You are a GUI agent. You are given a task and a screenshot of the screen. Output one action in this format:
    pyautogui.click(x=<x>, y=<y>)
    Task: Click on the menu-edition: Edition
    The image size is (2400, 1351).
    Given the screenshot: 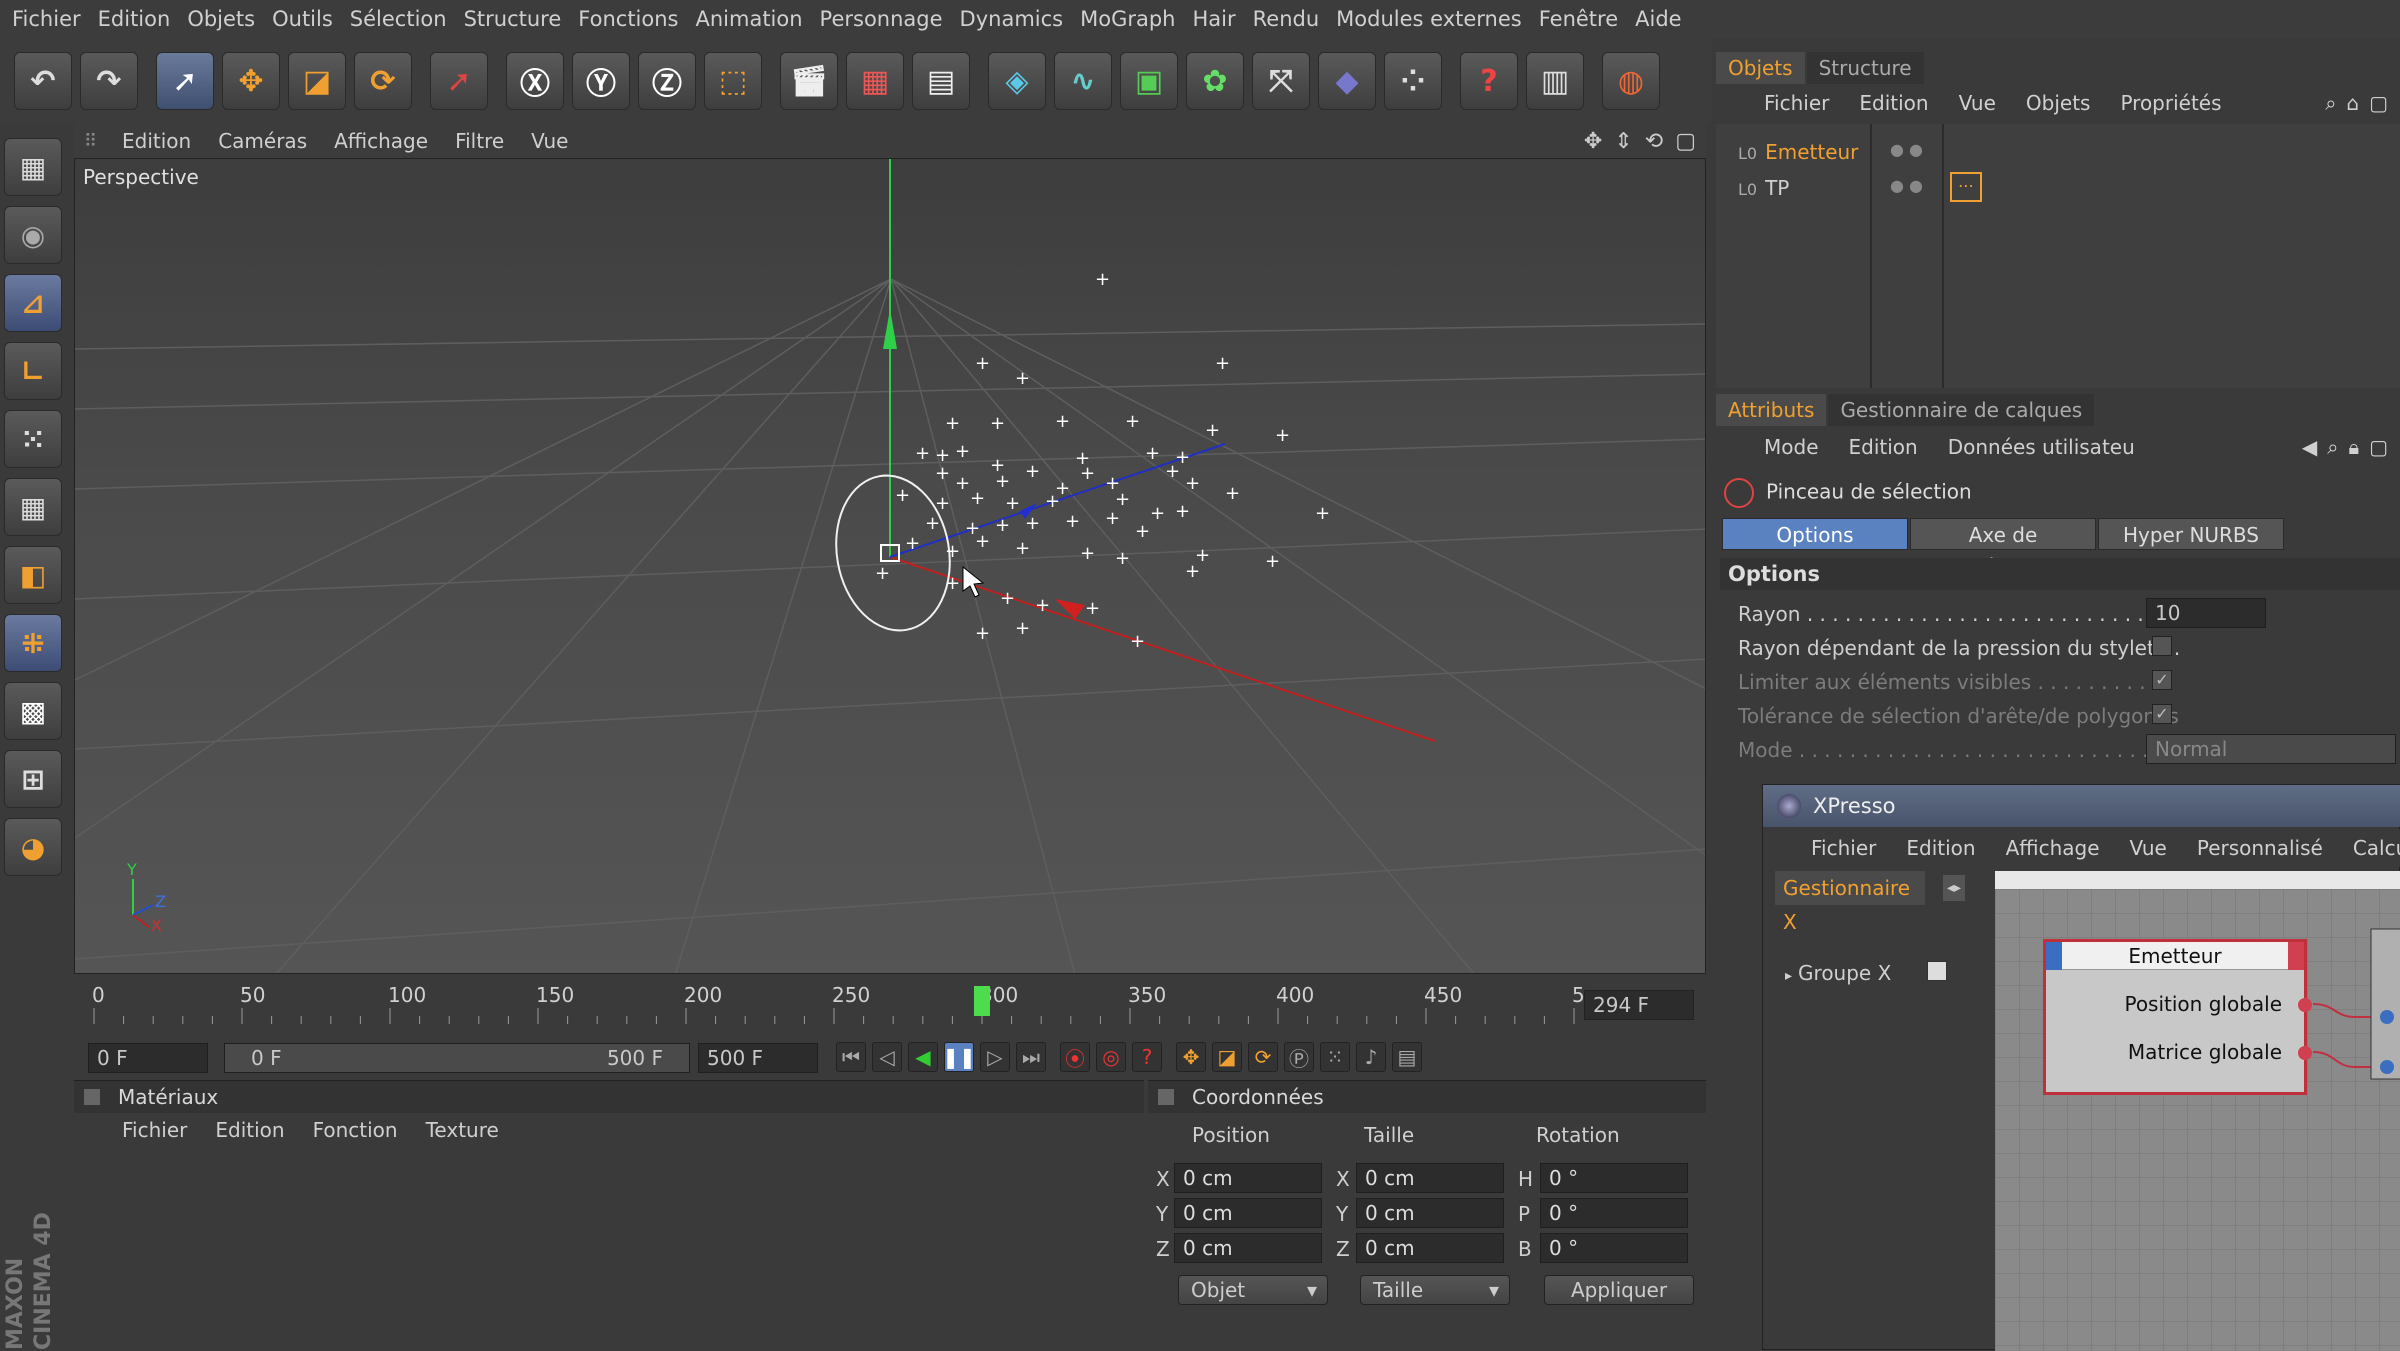 What is the action you would take?
    pyautogui.click(x=143, y=19)
    